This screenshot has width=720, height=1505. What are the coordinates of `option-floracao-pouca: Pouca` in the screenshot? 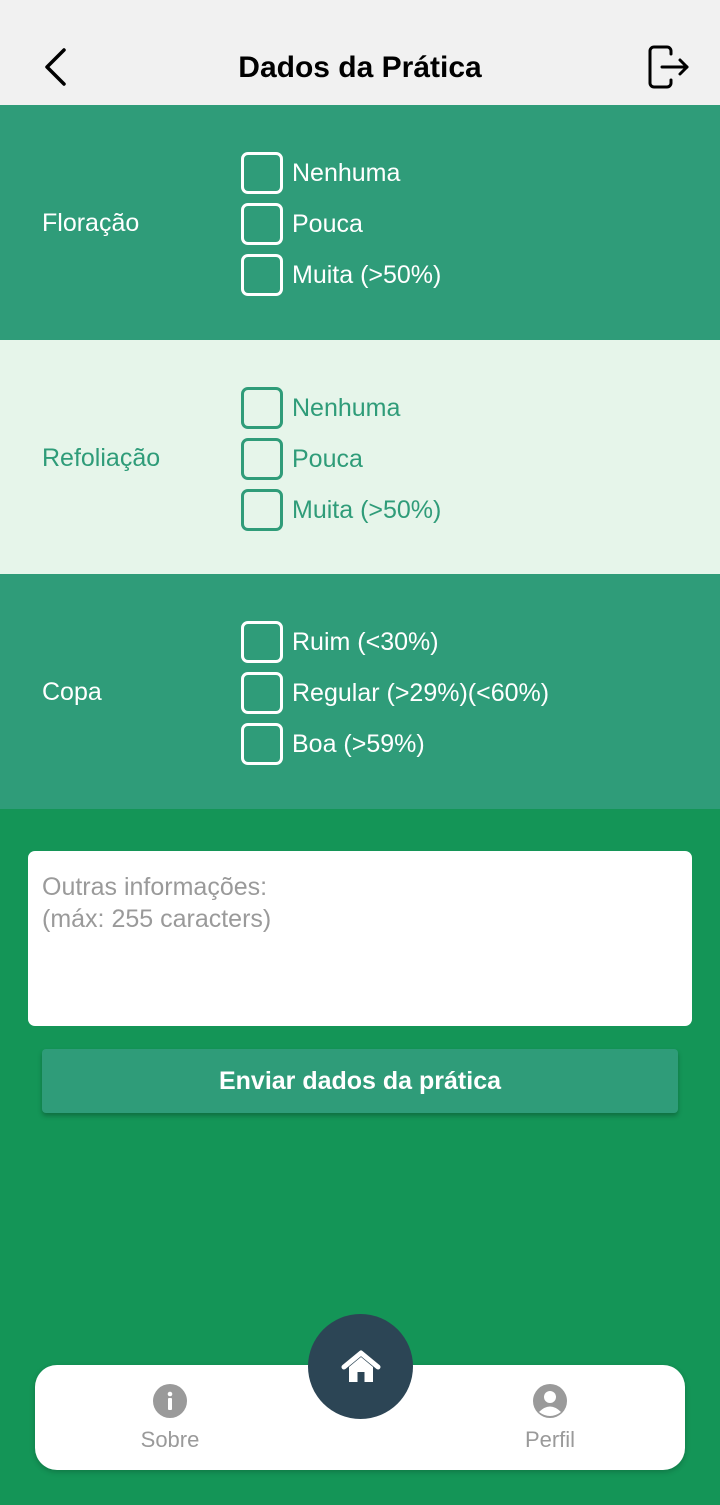 It's located at (302, 224).